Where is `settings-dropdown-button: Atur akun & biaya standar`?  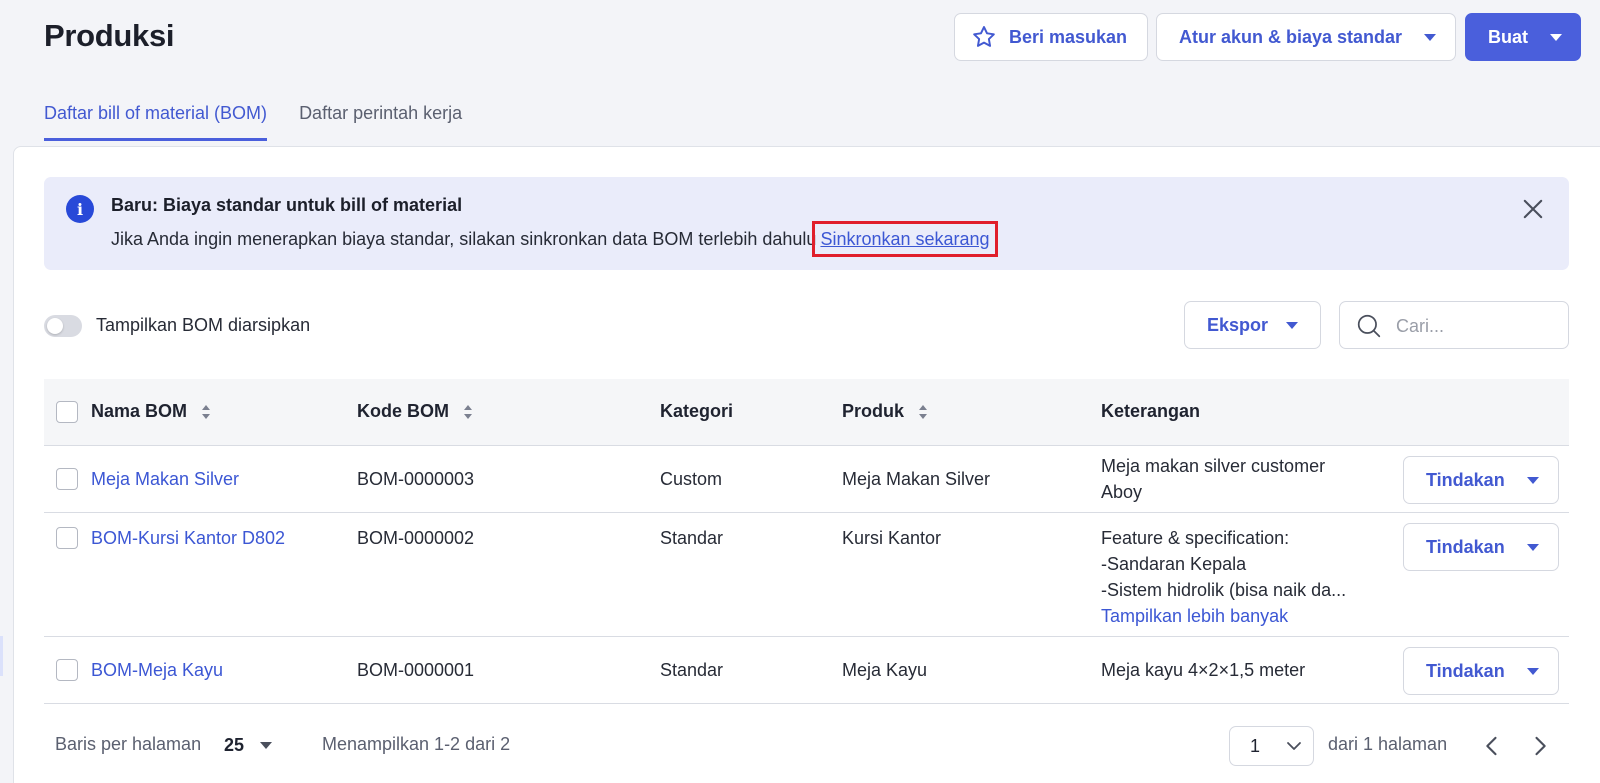 settings-dropdown-button: Atur akun & biaya standar is located at coordinates (1306, 37).